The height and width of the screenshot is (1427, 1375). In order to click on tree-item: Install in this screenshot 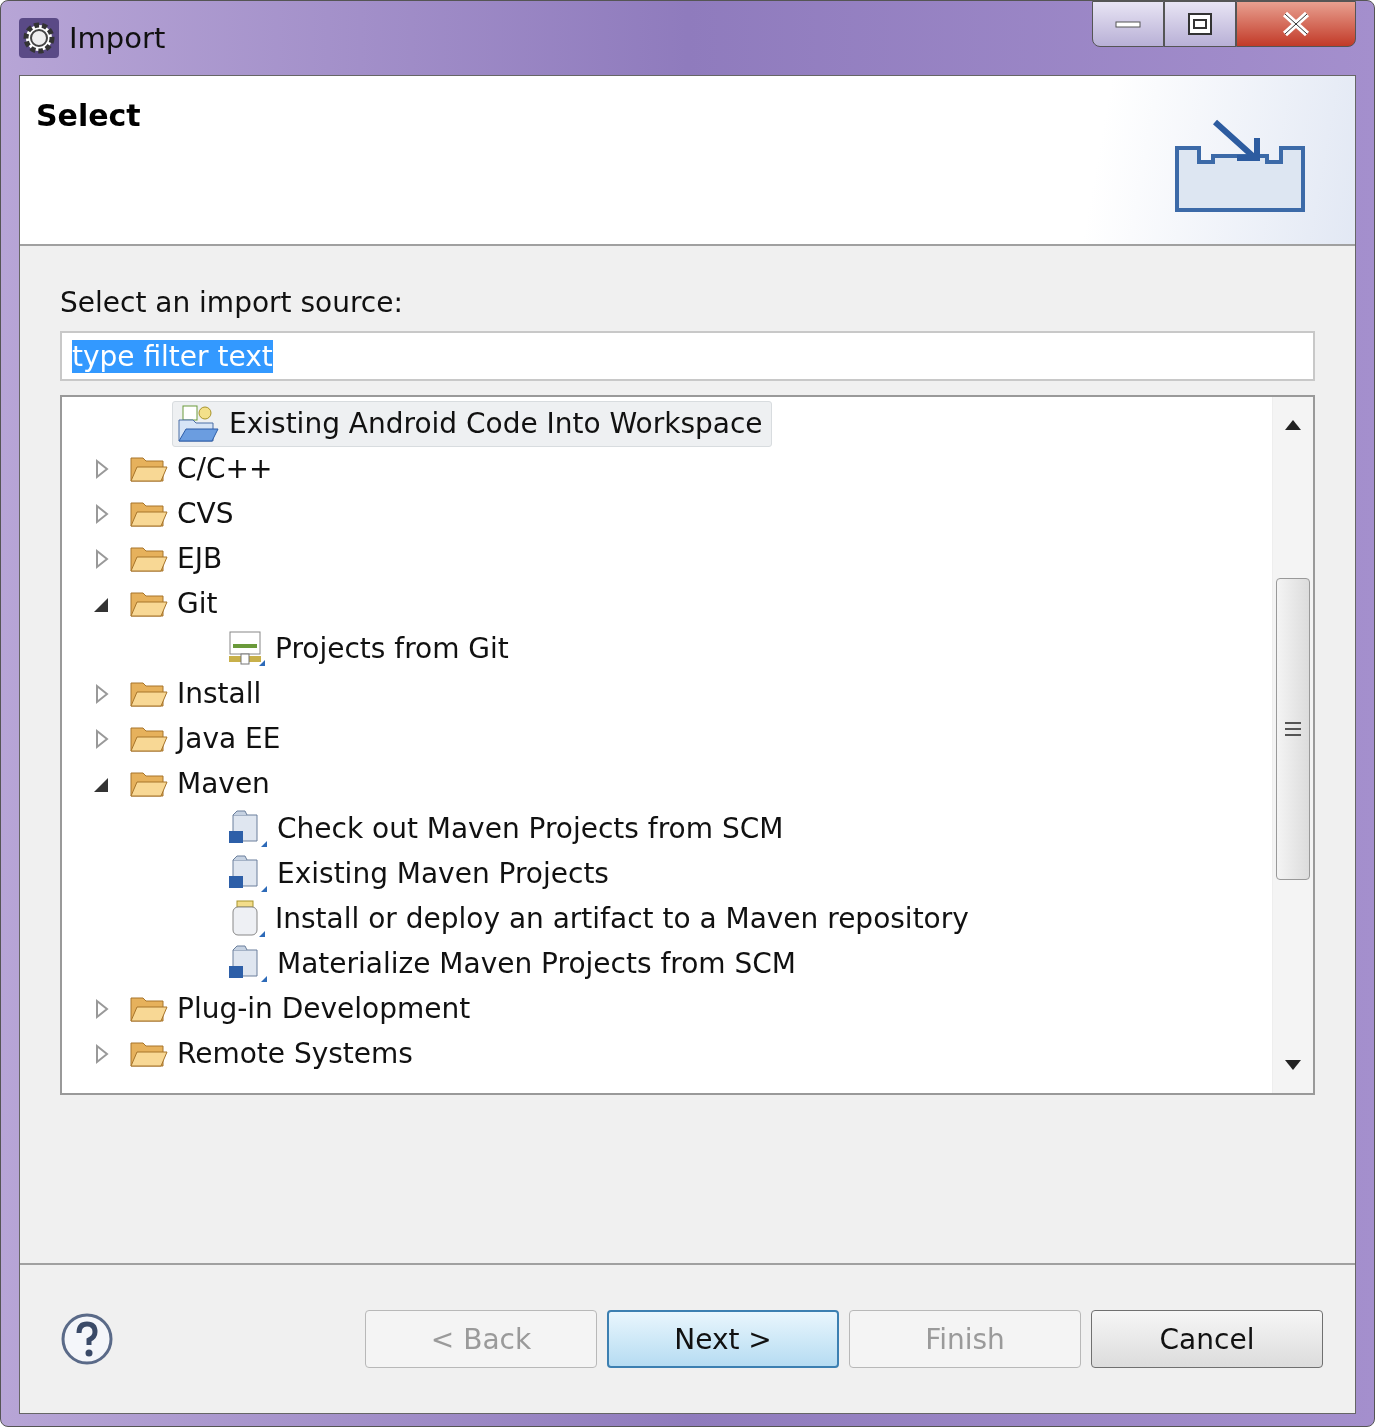, I will do `click(197, 693)`.